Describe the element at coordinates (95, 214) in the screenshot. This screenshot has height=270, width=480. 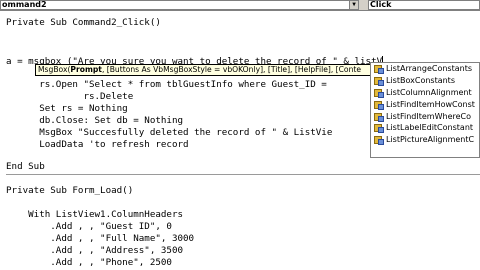
I see `code-line: With ListView1.ColumnHeaders` at that location.